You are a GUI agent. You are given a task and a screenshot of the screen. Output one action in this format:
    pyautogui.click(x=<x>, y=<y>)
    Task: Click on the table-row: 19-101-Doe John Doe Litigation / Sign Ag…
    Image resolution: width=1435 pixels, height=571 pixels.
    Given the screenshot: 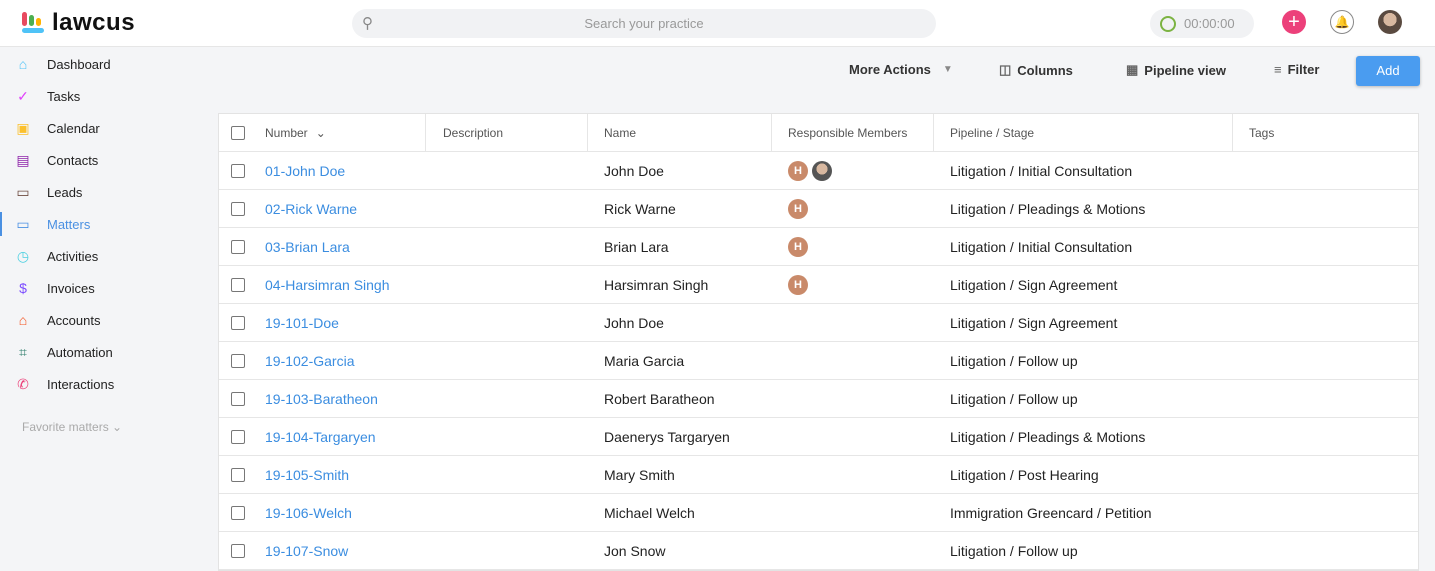 What is the action you would take?
    pyautogui.click(x=818, y=323)
    